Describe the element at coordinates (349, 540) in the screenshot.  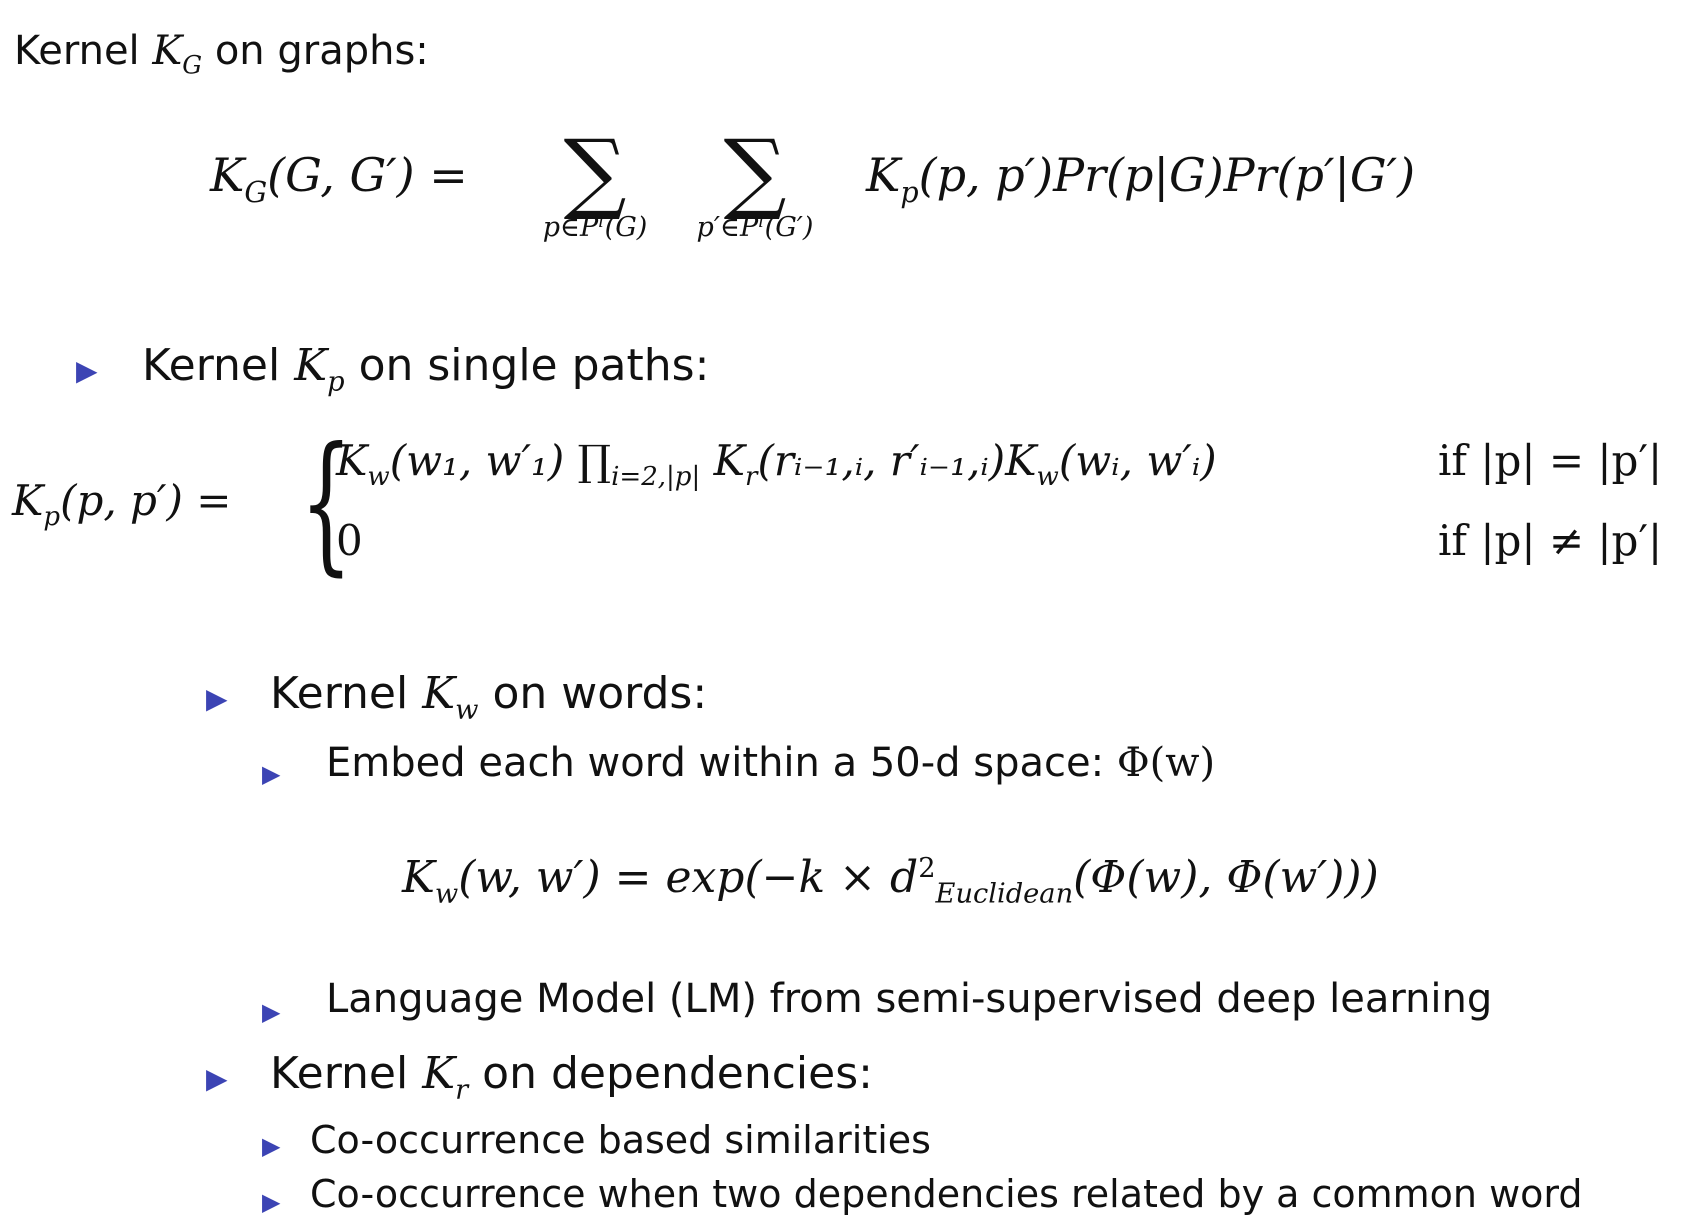
I see `formula-kp-case2: 0` at that location.